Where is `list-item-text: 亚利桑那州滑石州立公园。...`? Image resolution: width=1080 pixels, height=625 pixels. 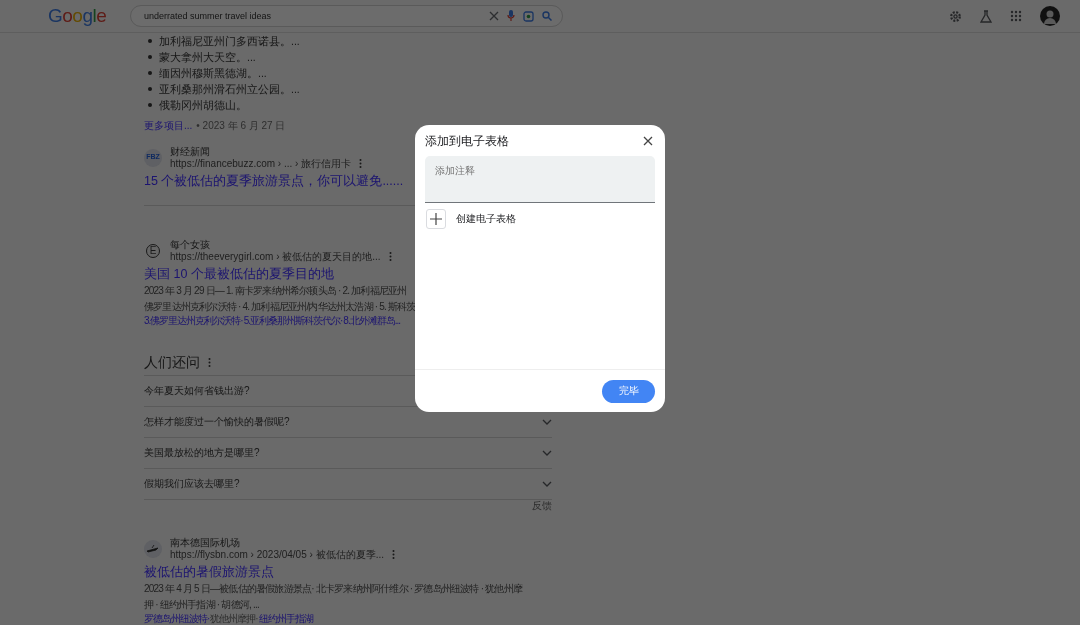 list-item-text: 亚利桑那州滑石州立公园。... is located at coordinates (229, 89).